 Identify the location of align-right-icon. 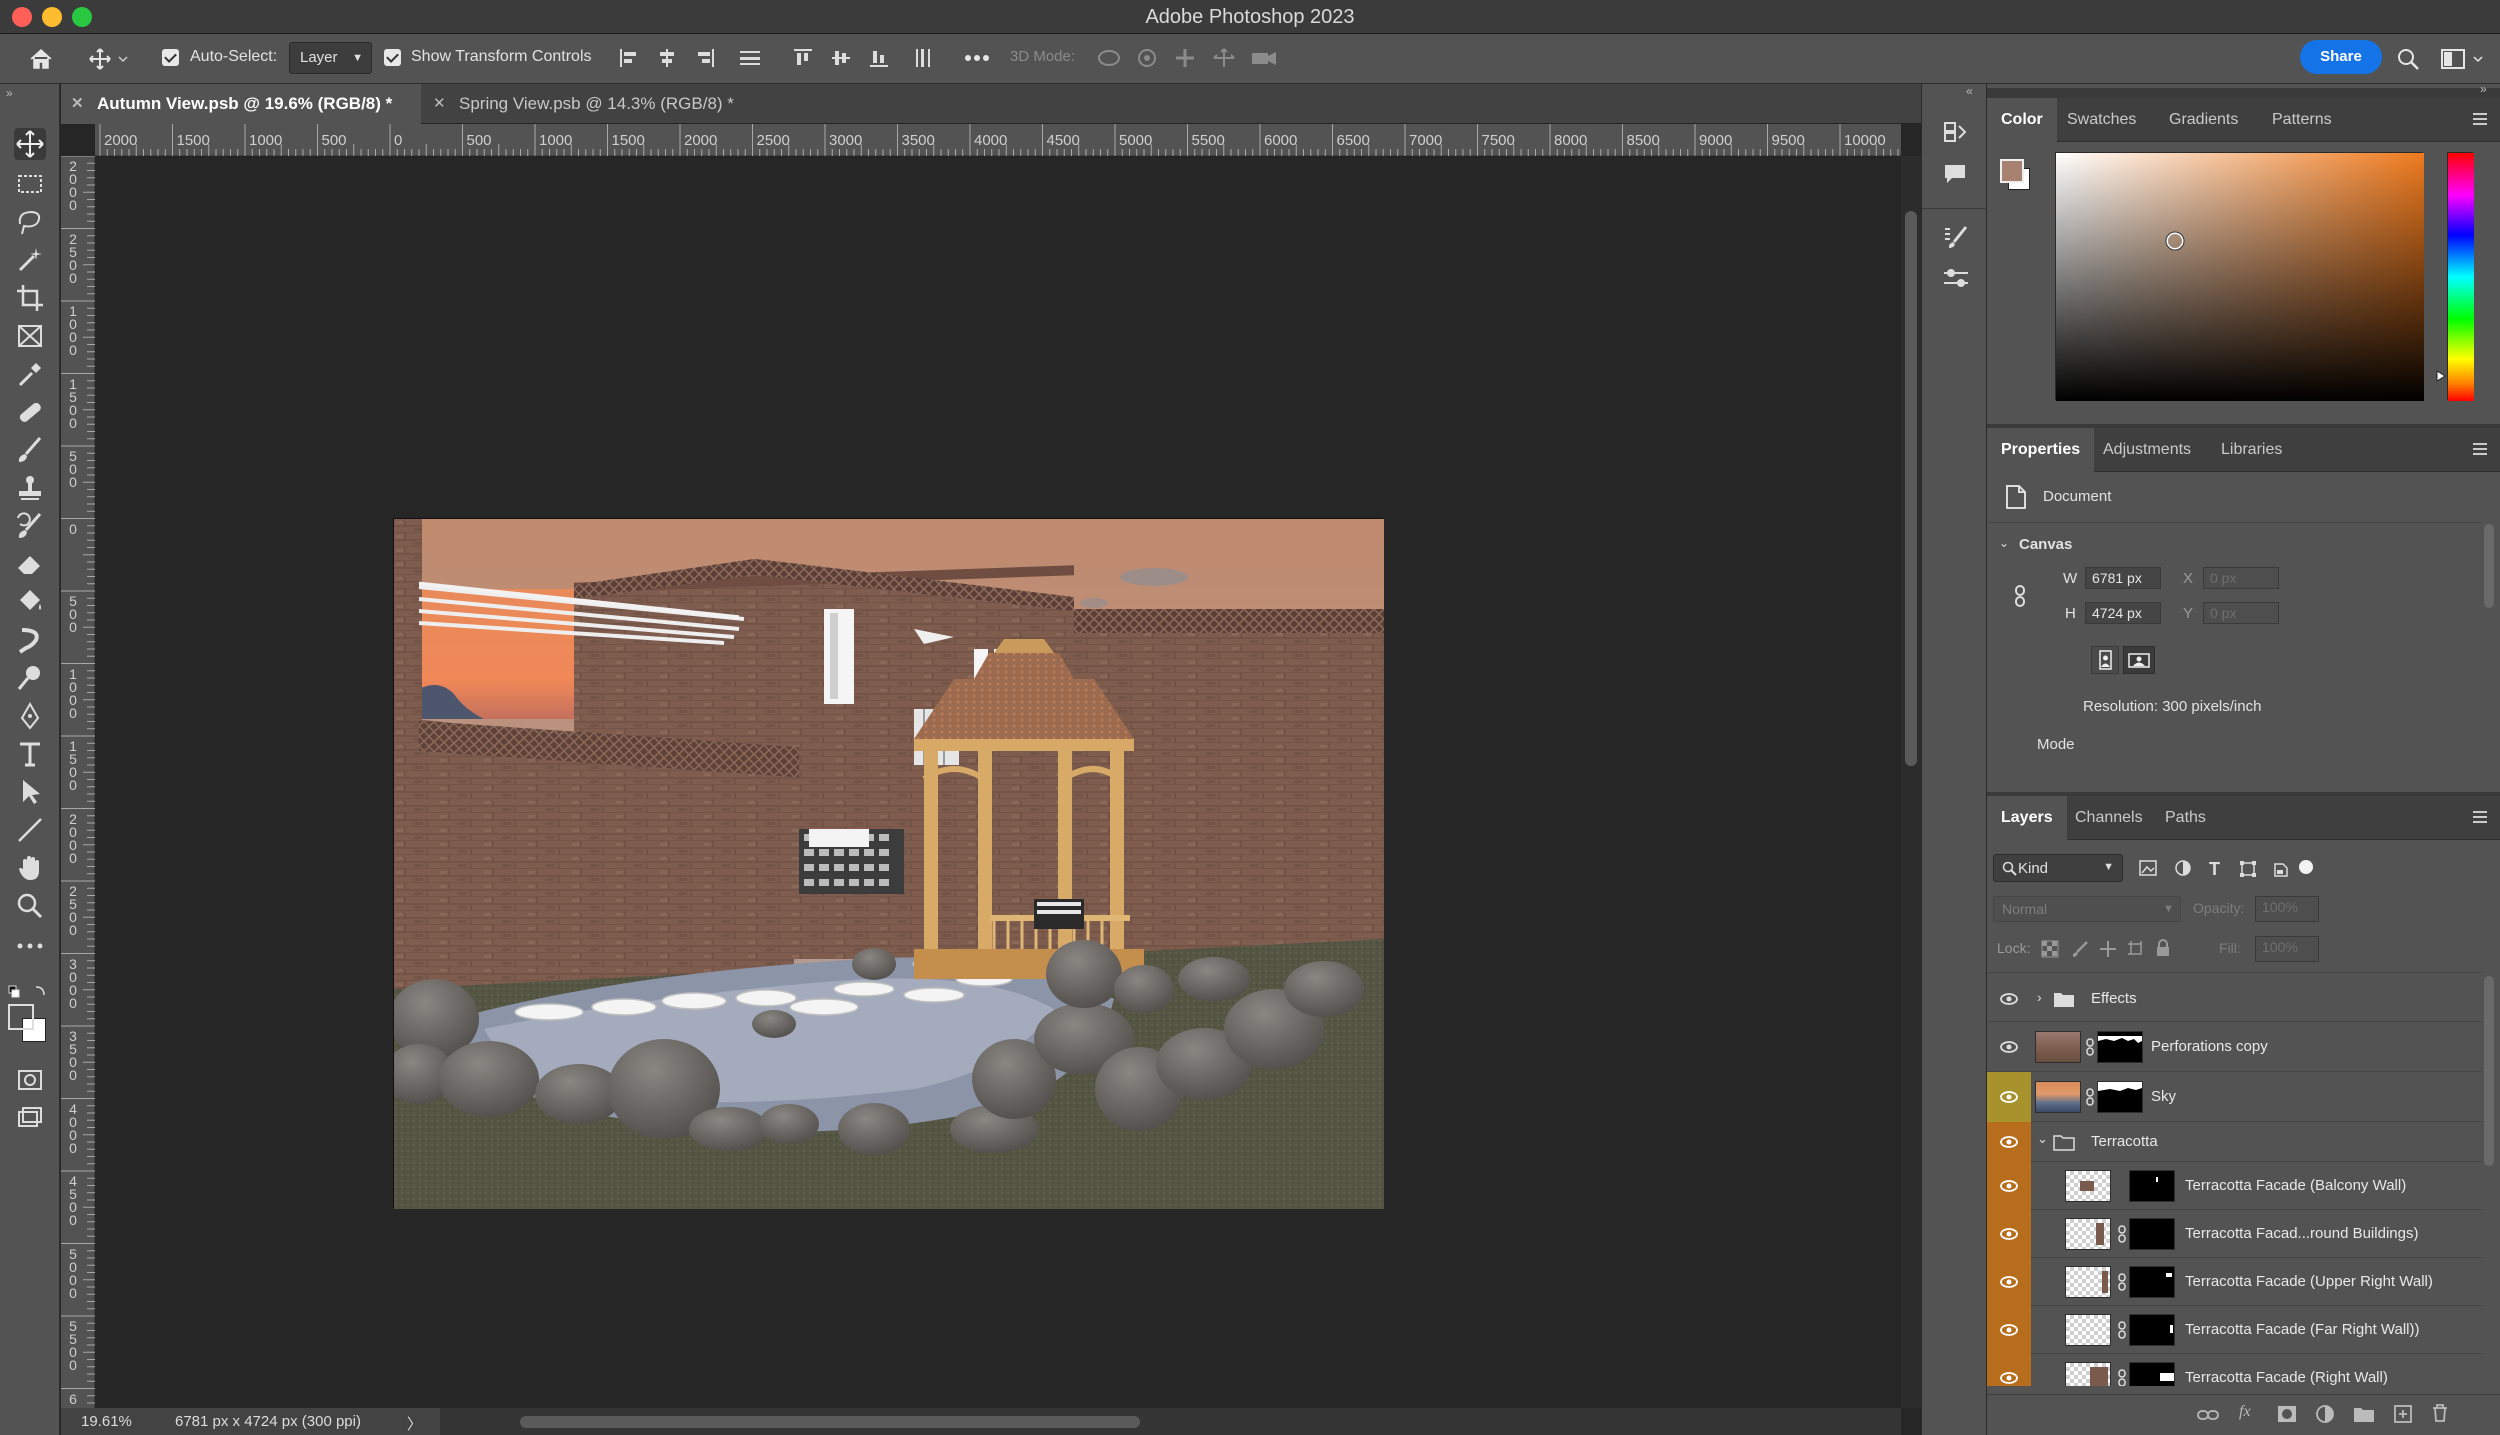
(705, 58).